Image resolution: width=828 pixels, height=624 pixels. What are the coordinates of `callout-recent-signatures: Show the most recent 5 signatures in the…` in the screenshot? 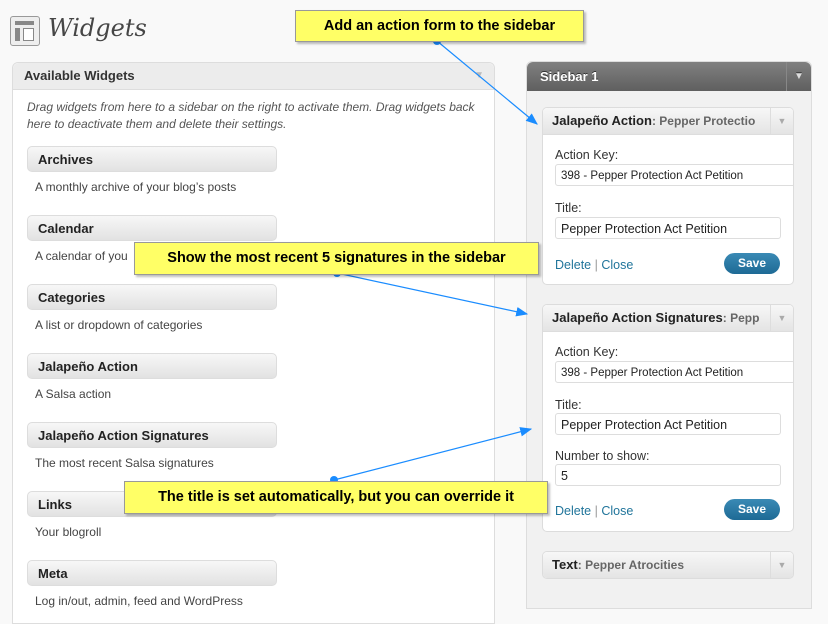 It's located at (336, 258).